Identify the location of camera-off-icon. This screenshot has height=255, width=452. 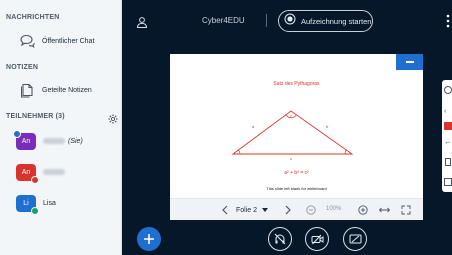
(317, 239).